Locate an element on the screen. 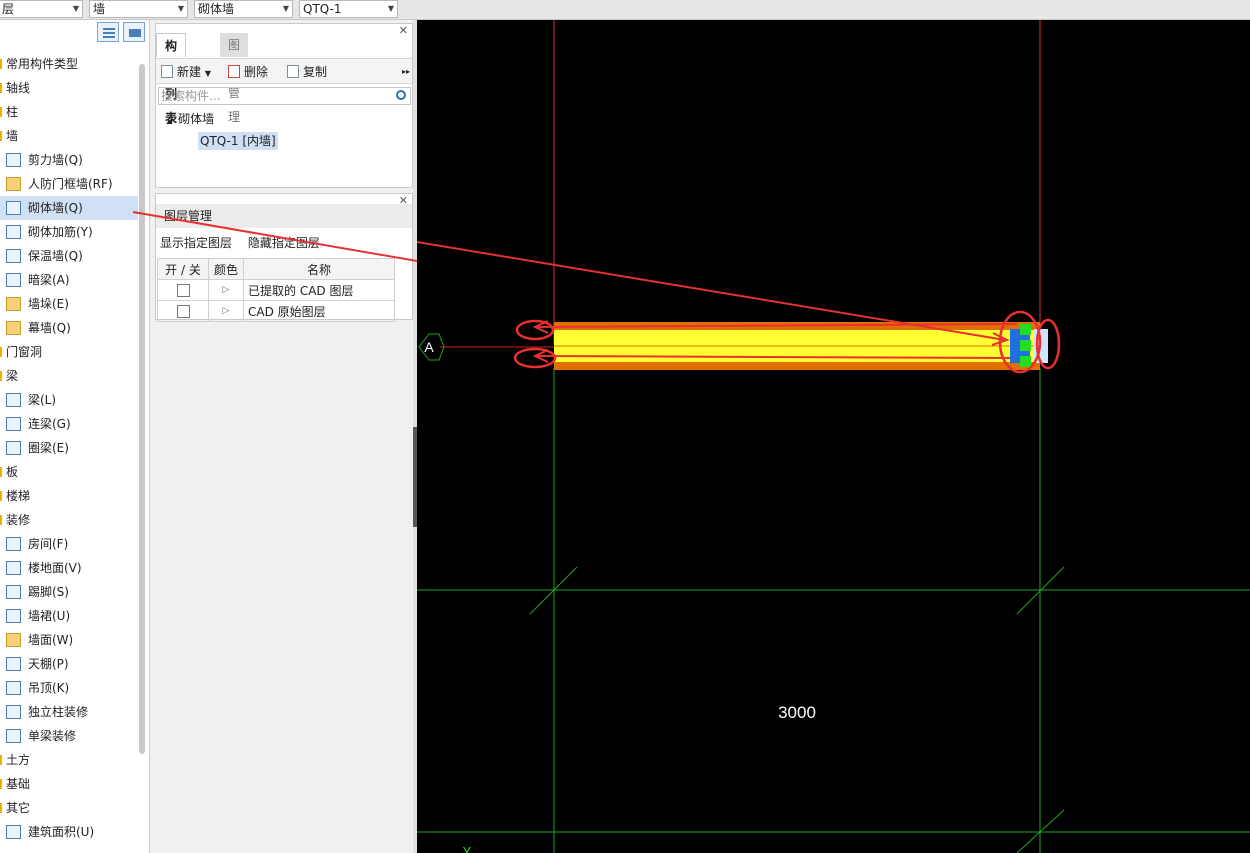 This screenshot has height=853, width=1250. tree-item: 板 is located at coordinates (69, 472).